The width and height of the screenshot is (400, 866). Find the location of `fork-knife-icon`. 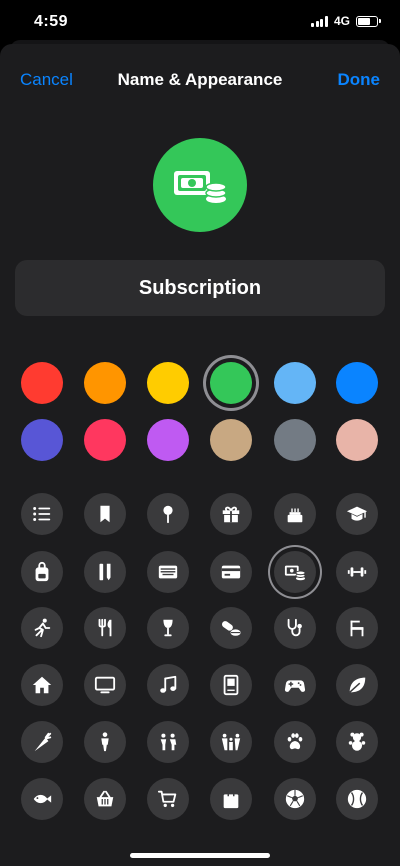

fork-knife-icon is located at coordinates (105, 628).